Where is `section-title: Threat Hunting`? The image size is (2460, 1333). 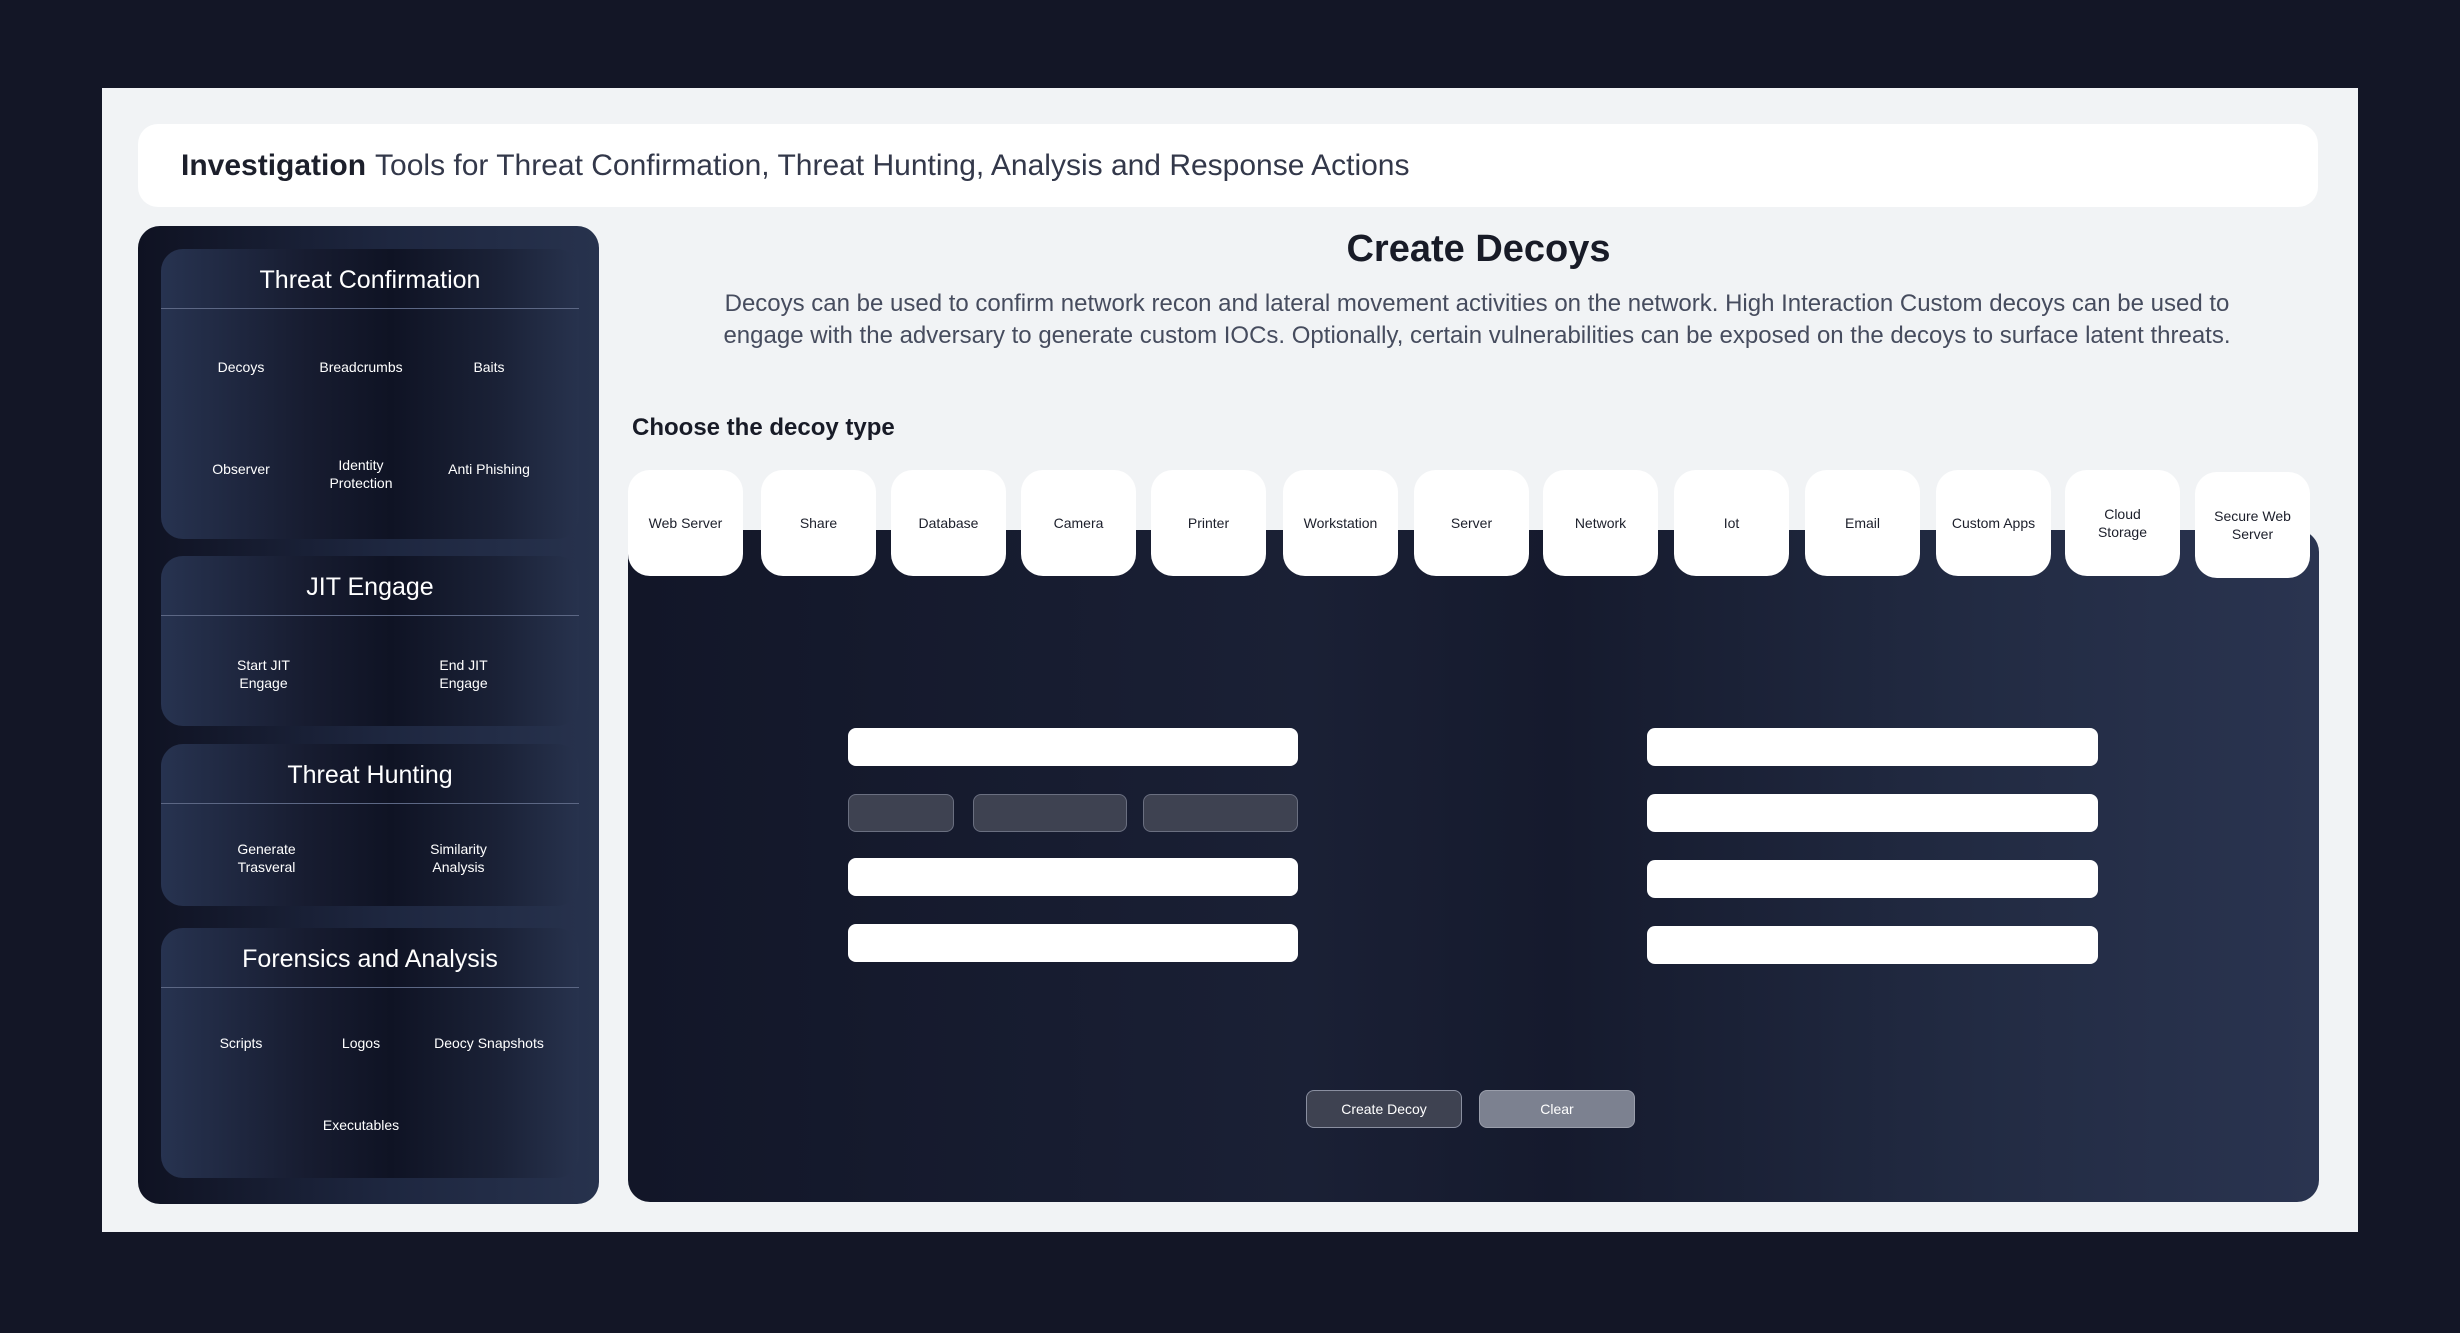 section-title: Threat Hunting is located at coordinates (370, 776).